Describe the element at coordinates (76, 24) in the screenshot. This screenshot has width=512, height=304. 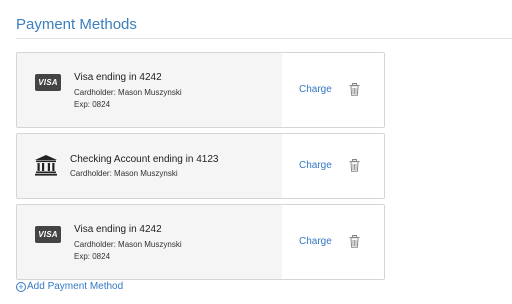
I see `page-title: Payment Methods` at that location.